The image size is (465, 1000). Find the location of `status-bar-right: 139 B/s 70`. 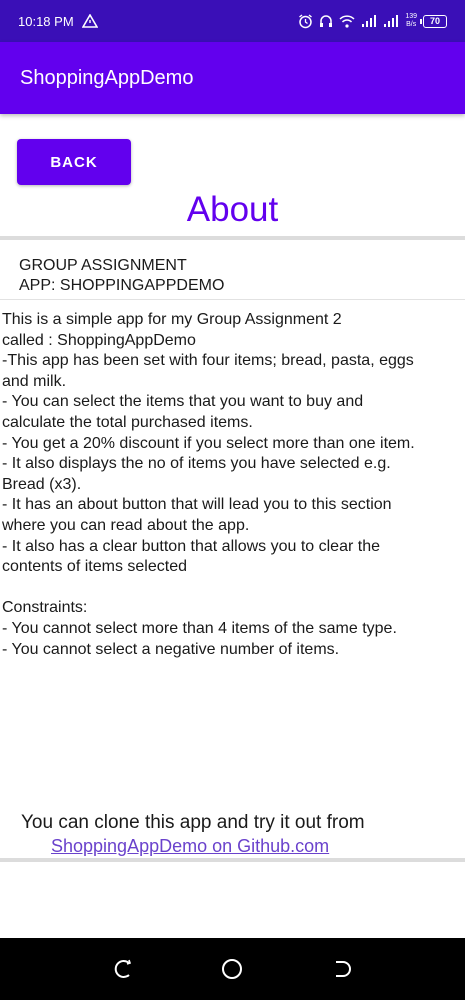

status-bar-right: 139 B/s 70 is located at coordinates (372, 21).